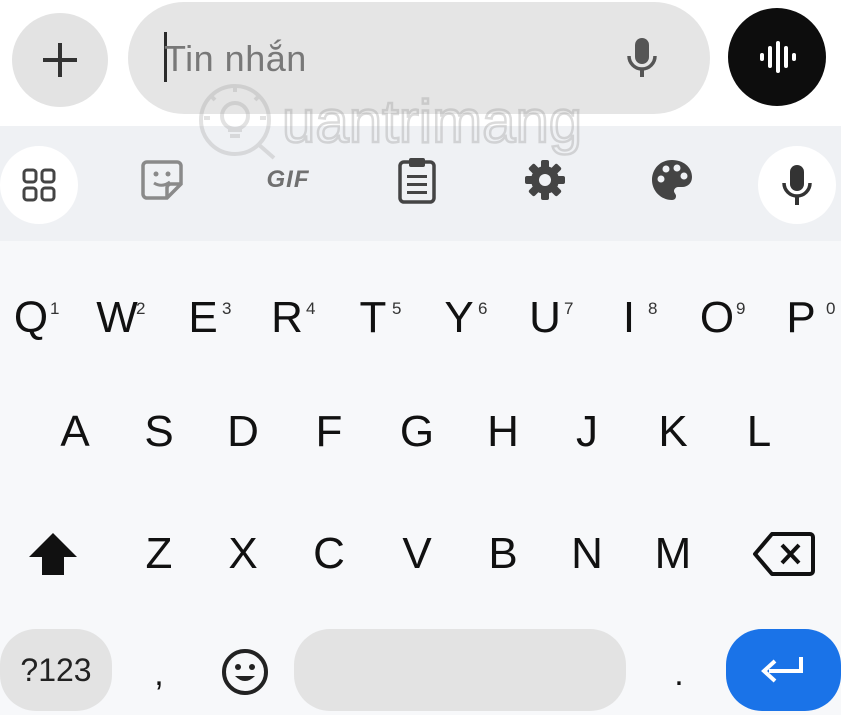  I want to click on enter-return-icon, so click(781, 670).